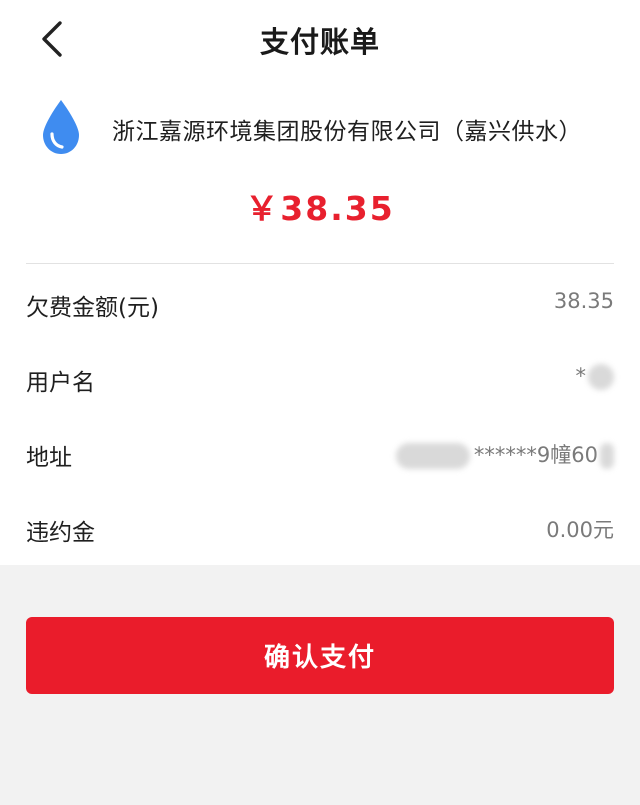  I want to click on detail-row-username: 用户名 *, so click(320, 377).